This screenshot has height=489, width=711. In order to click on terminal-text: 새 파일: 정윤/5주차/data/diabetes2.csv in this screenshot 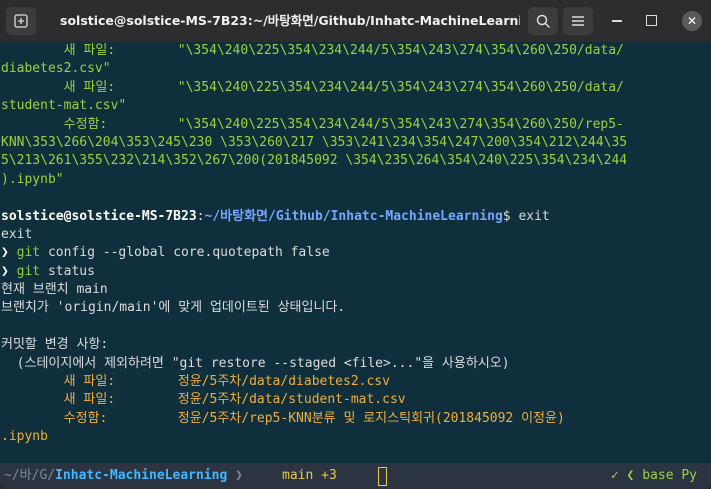, I will do `click(195, 382)`.